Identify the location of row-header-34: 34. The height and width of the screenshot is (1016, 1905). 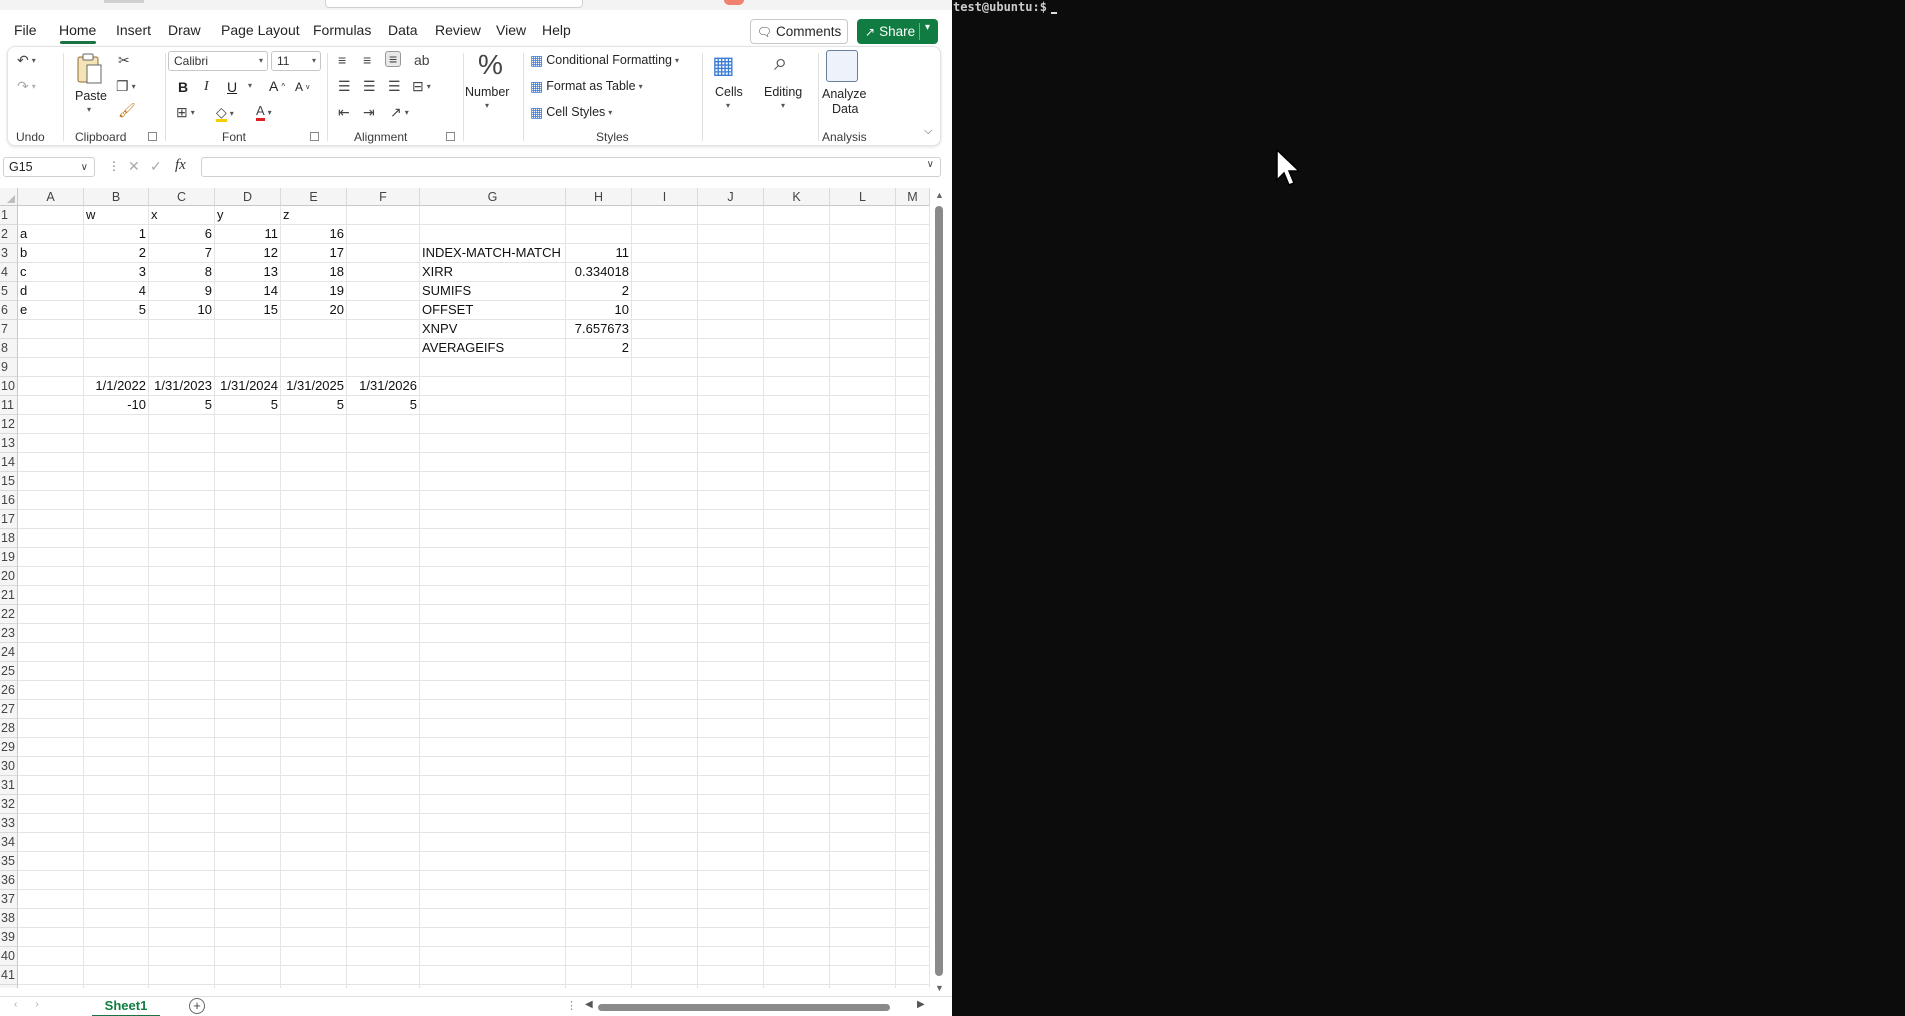
(9, 842).